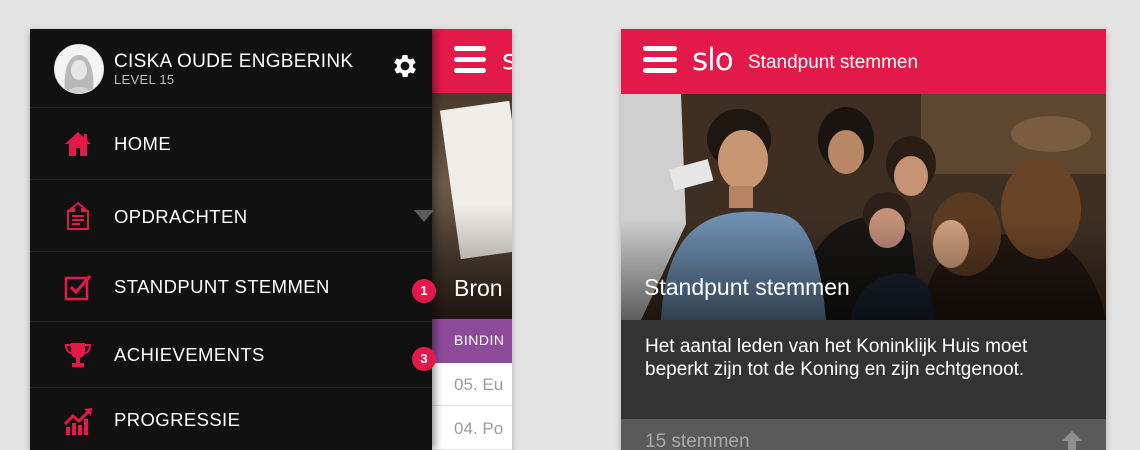 Image resolution: width=1140 pixels, height=450 pixels. I want to click on drawer-item-label: STANDPUNT STEMMEN, so click(222, 286).